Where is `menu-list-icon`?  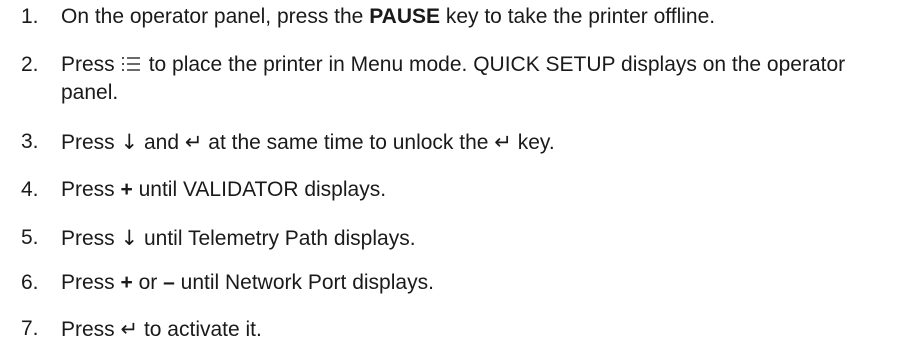 menu-list-icon is located at coordinates (131, 67).